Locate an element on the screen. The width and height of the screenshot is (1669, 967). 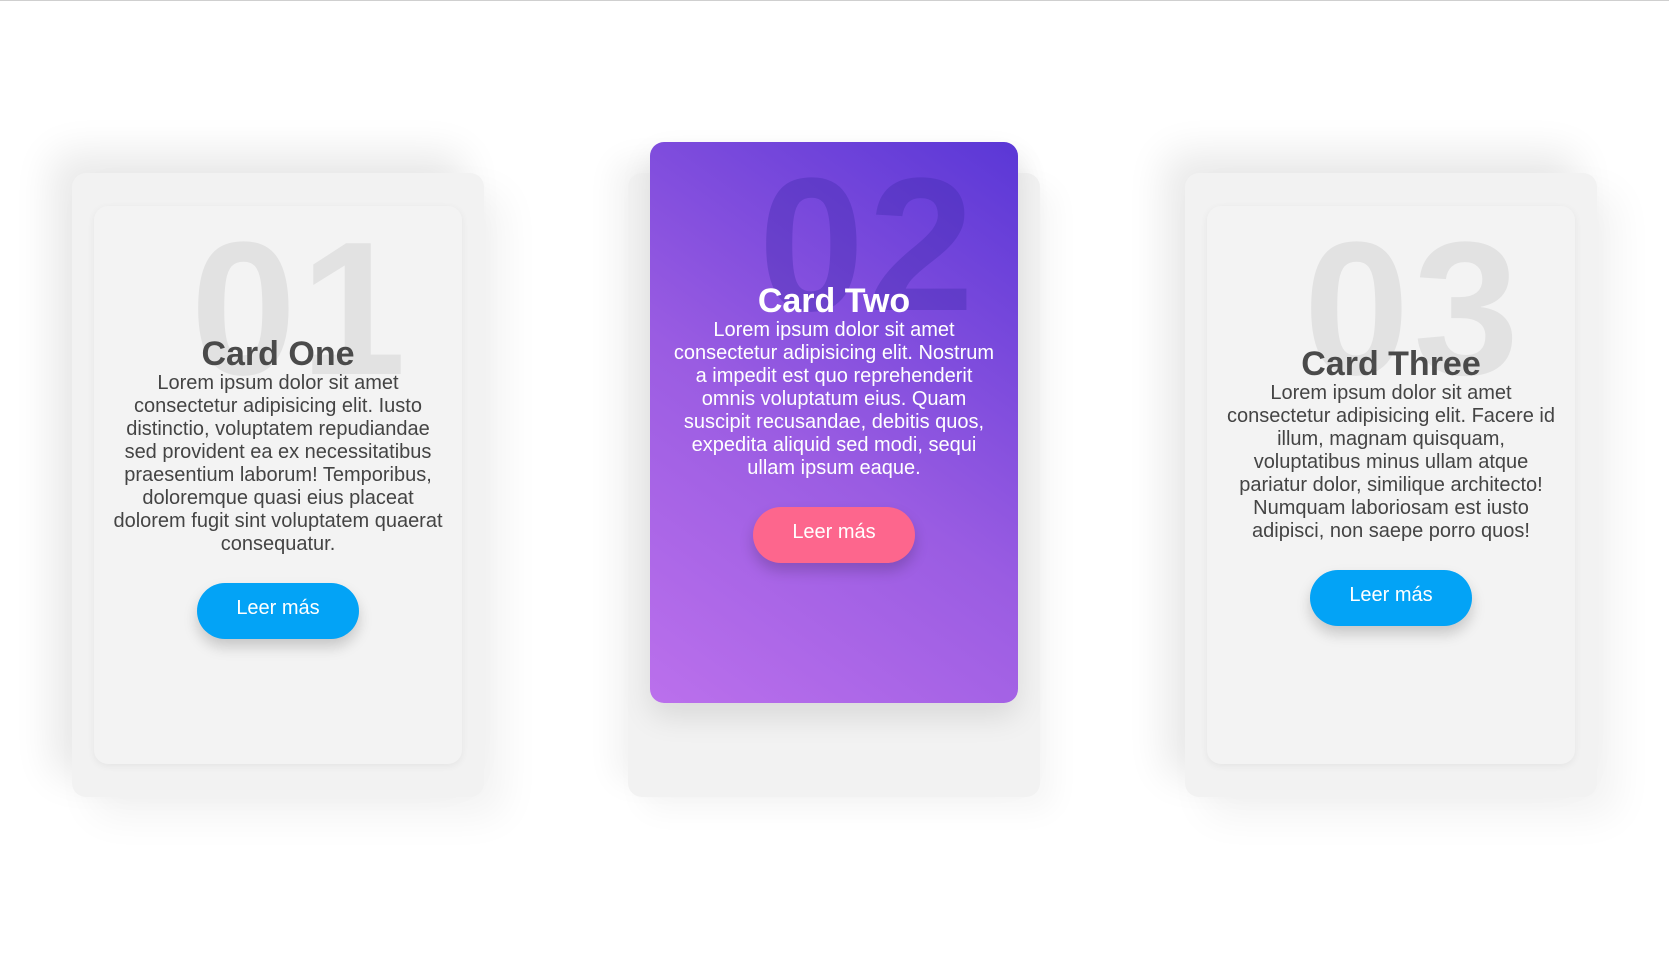
top-divider is located at coordinates (834, 0).